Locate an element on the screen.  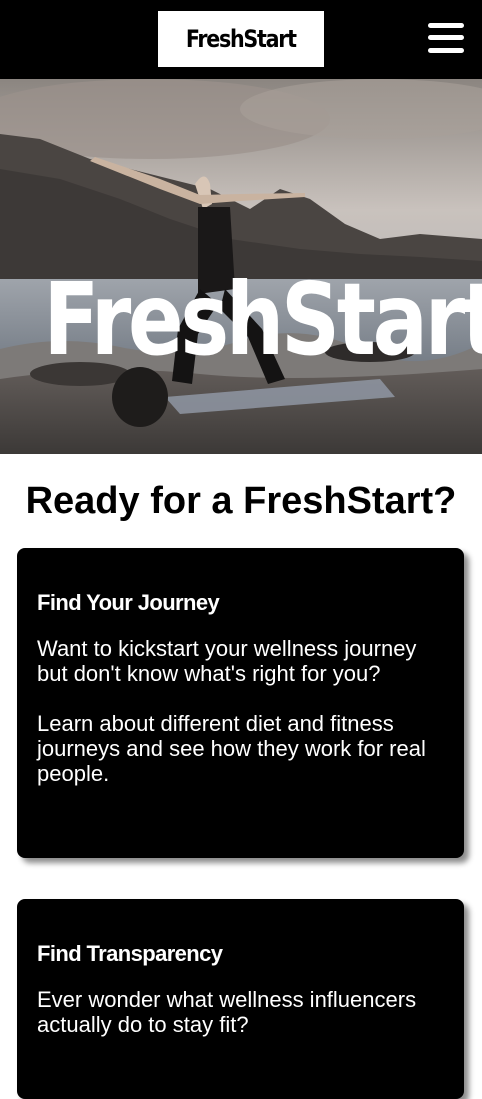
menu-bar-top is located at coordinates (446, 25).